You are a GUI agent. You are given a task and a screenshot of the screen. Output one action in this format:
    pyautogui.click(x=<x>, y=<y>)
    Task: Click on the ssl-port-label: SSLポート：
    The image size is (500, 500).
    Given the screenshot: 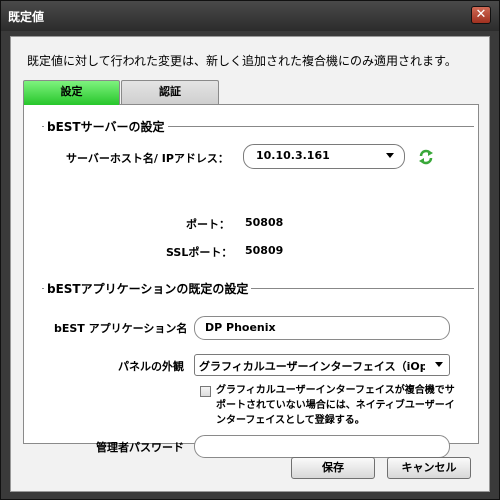 What is the action you would take?
    pyautogui.click(x=199, y=252)
    